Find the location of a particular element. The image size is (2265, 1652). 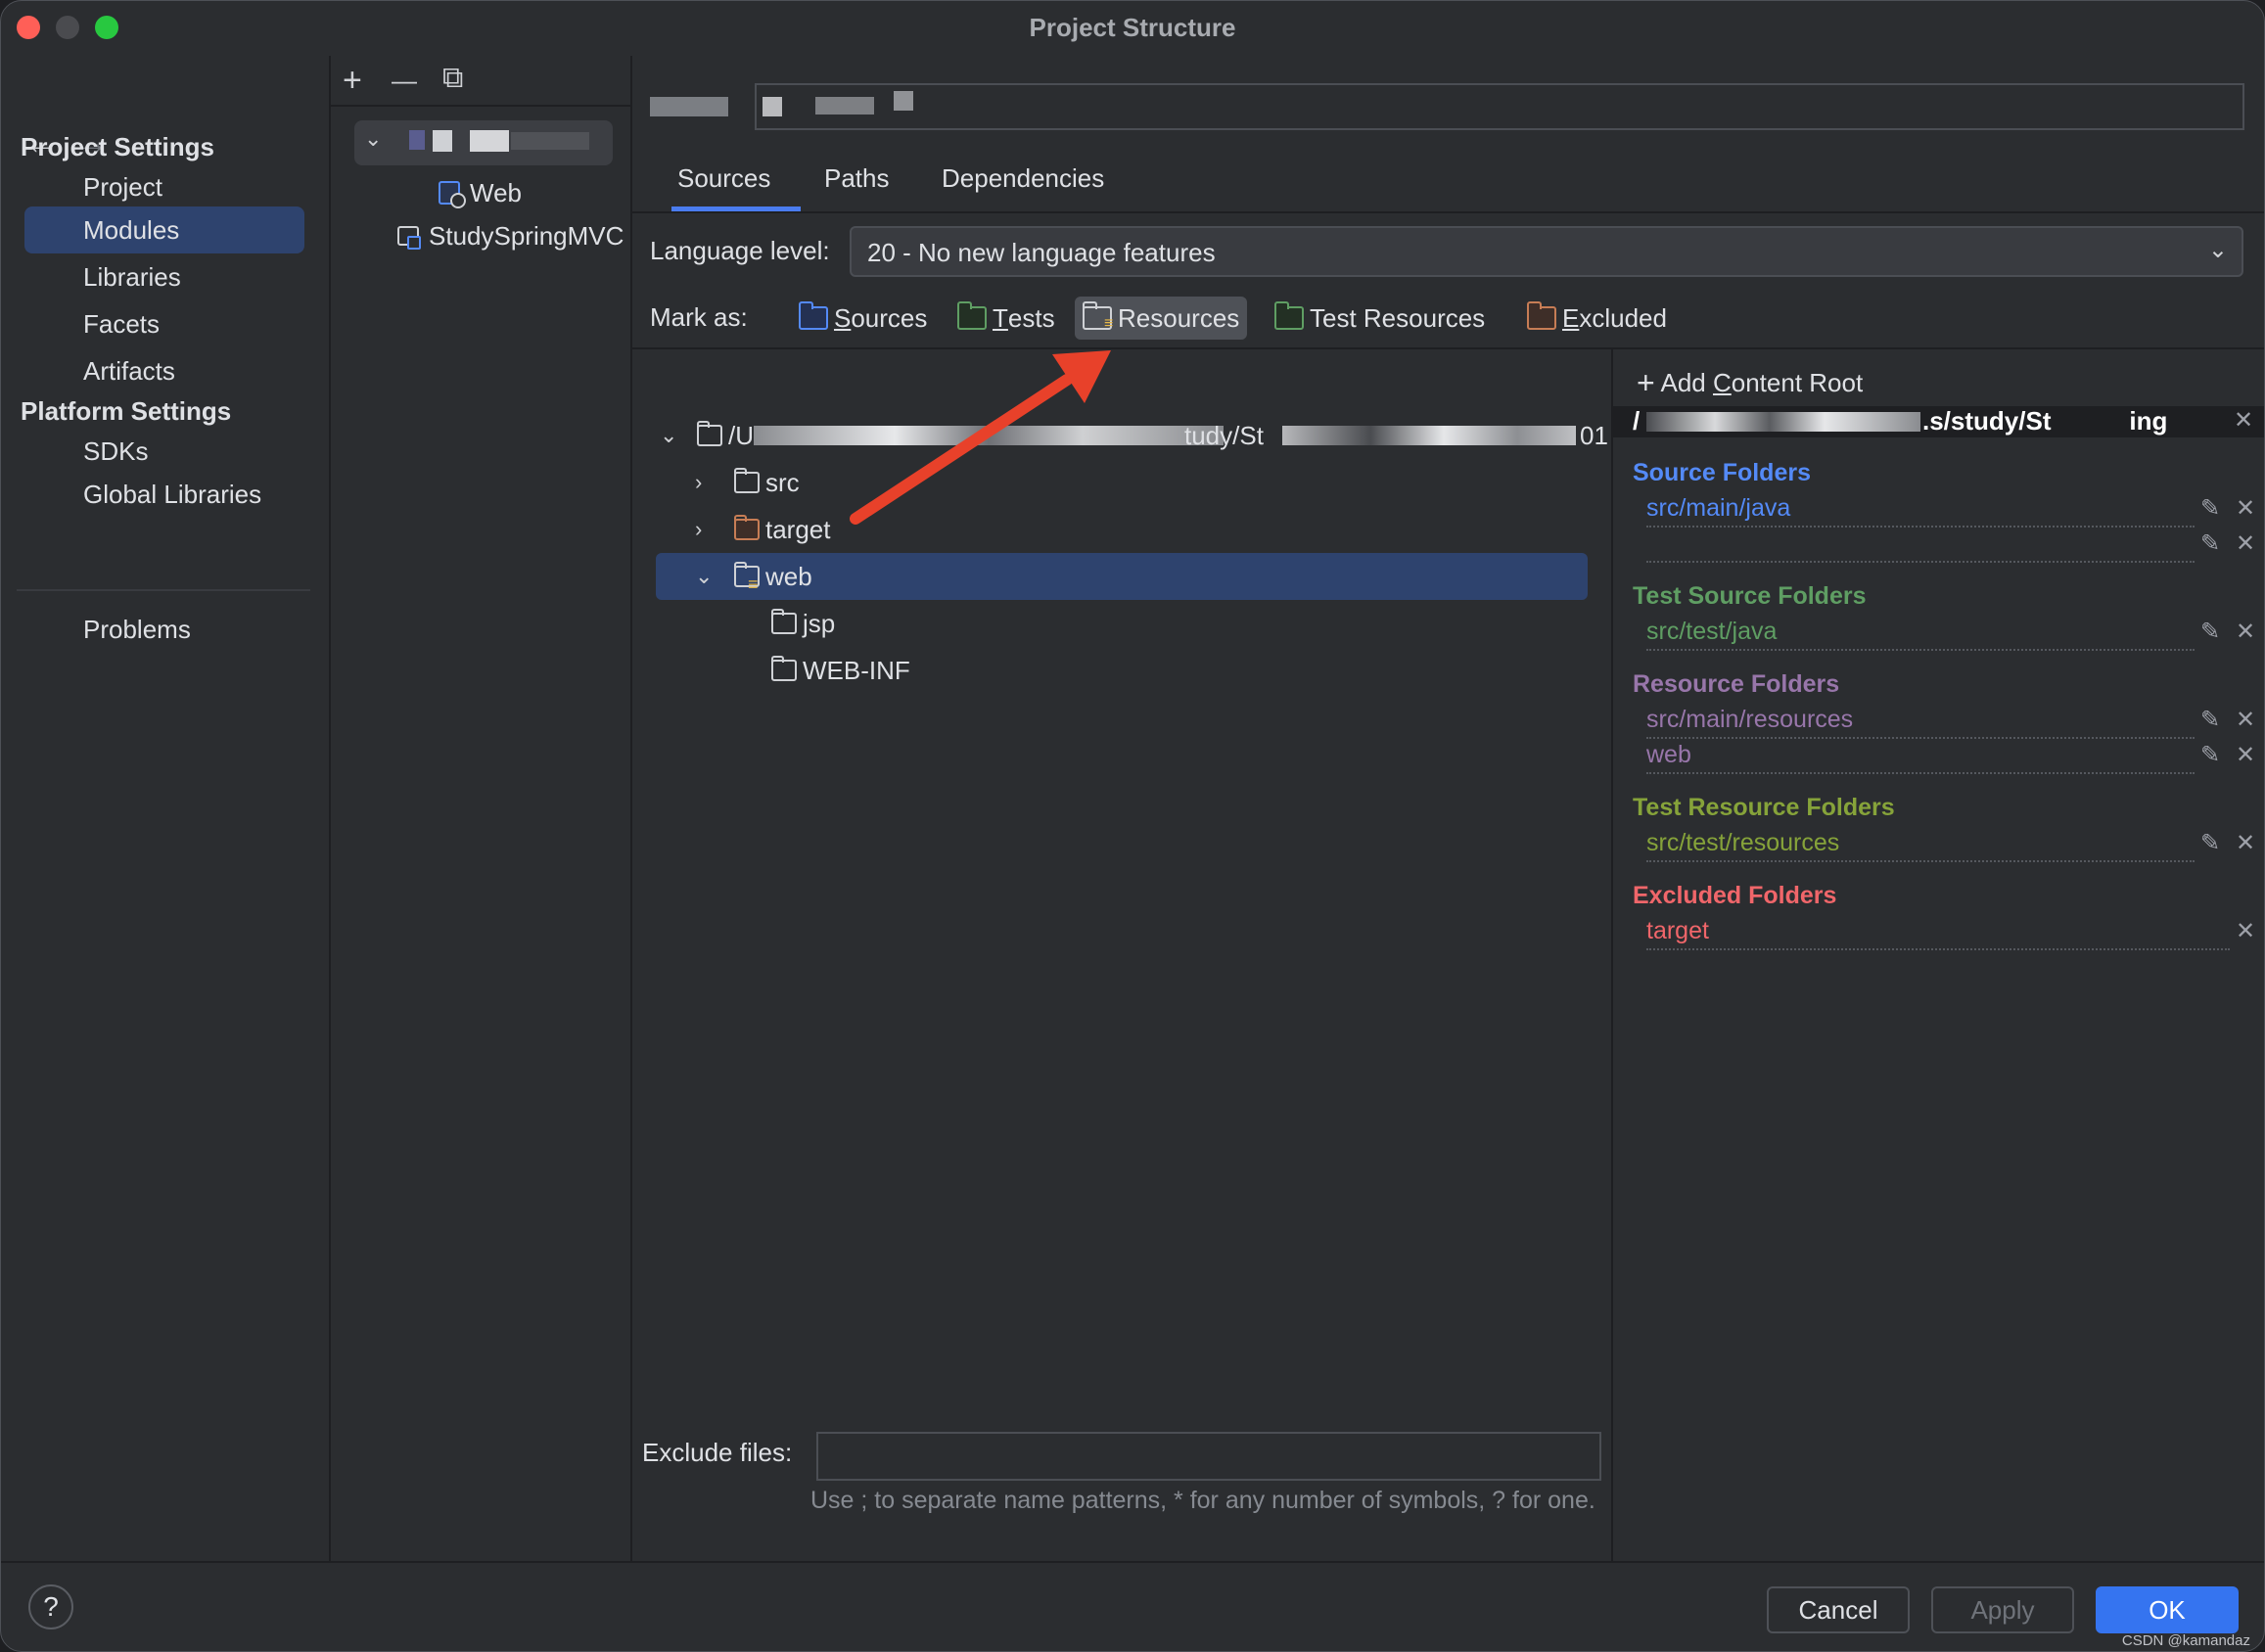

tree-row-web-inf: WEB-INF is located at coordinates (1122, 670).